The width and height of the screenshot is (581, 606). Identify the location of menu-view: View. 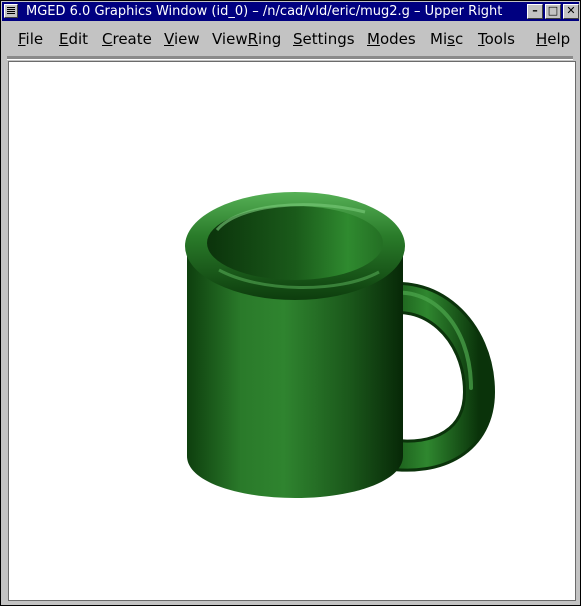
(182, 39).